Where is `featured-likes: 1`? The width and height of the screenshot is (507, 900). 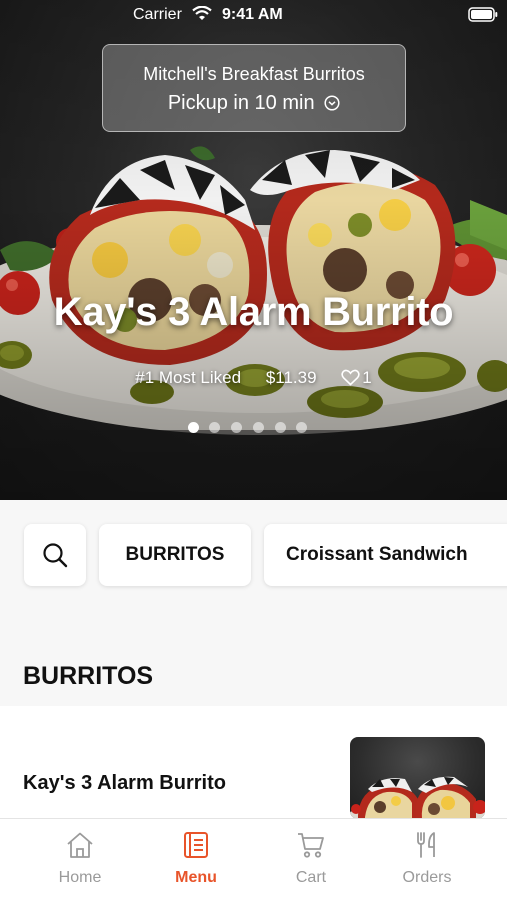 featured-likes: 1 is located at coordinates (356, 378).